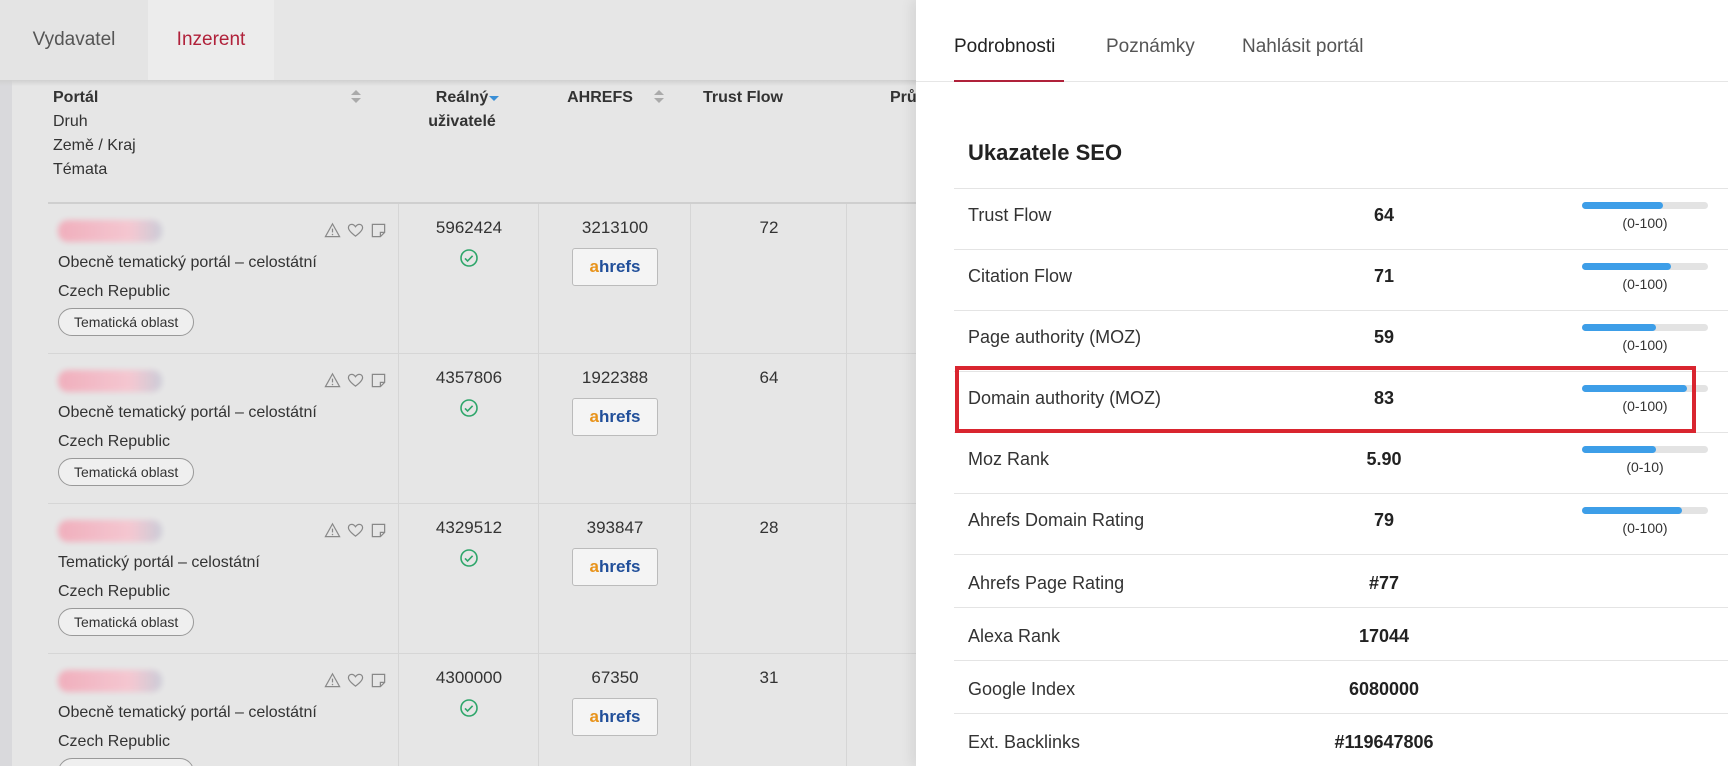  I want to click on ahrefs-logo-a: a, so click(594, 416).